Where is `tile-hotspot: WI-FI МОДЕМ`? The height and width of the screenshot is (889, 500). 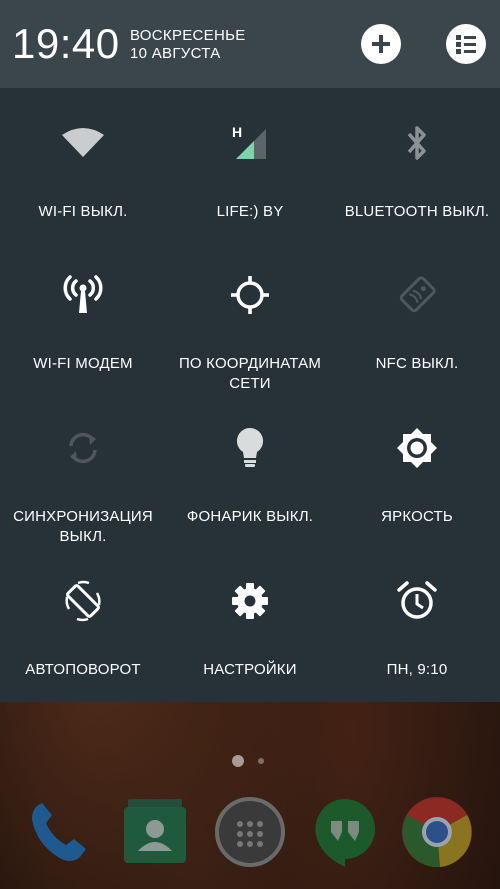 tile-hotspot: WI-FI МОДЕМ is located at coordinates (83, 315).